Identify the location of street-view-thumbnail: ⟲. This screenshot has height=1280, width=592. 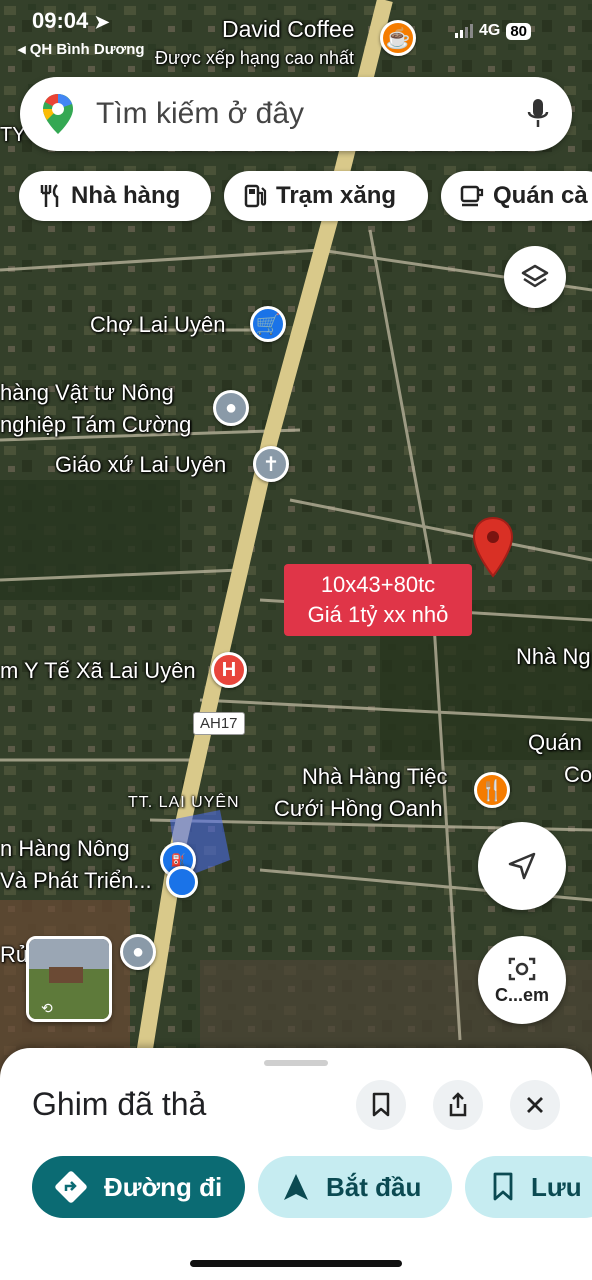
(69, 979).